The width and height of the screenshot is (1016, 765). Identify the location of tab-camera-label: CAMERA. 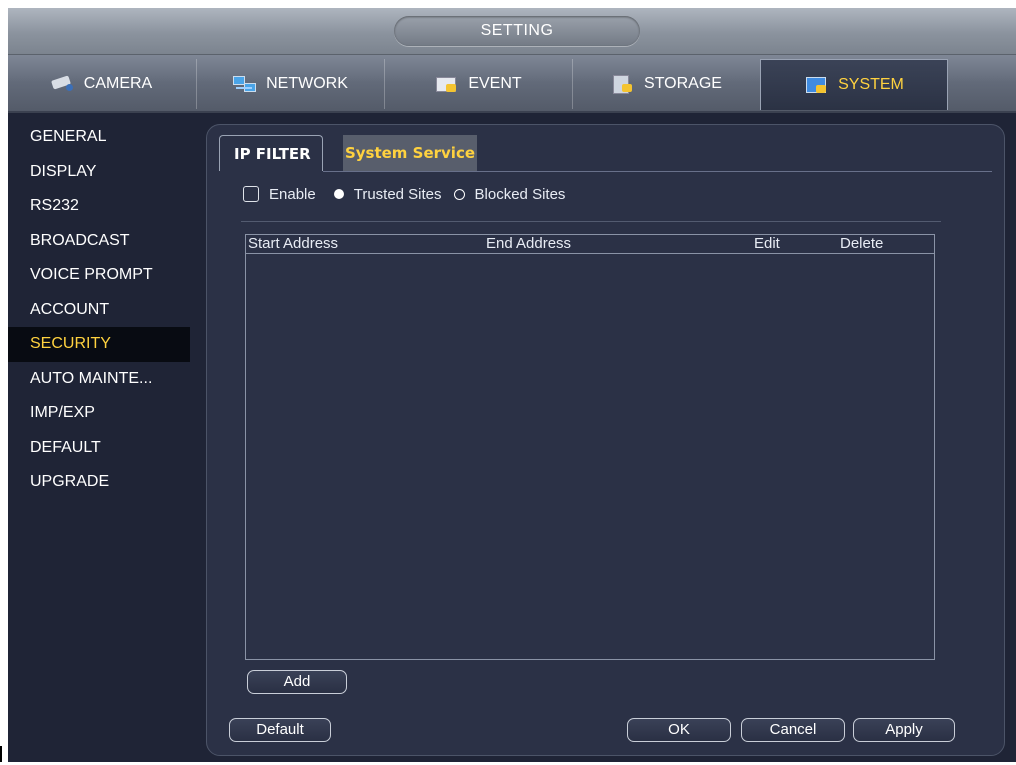
(118, 83).